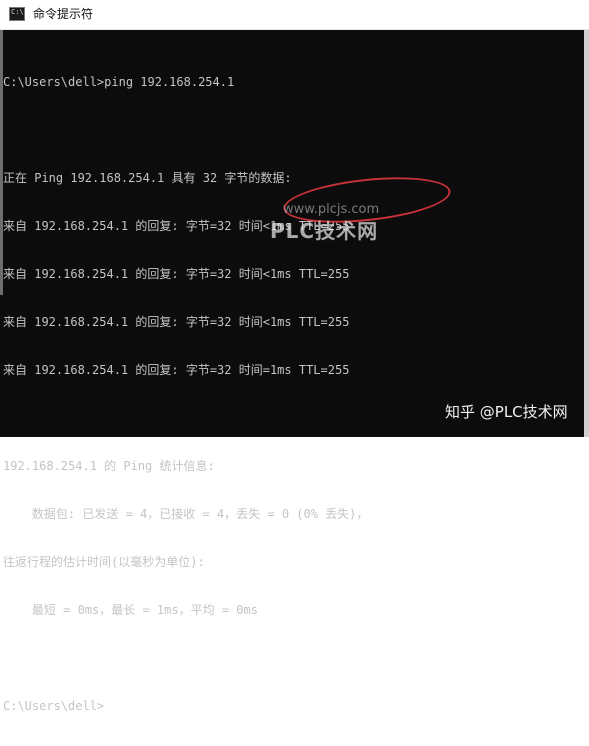  Describe the element at coordinates (104, 562) in the screenshot. I see `console-line: 往返行程的估计时间(以毫秒为单位):` at that location.